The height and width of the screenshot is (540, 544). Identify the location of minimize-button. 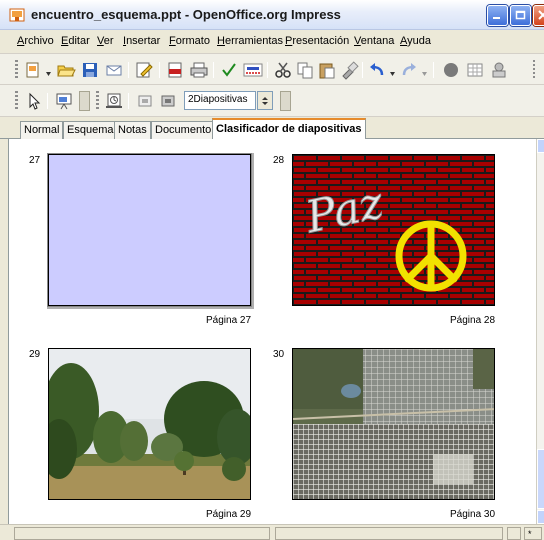
(497, 15).